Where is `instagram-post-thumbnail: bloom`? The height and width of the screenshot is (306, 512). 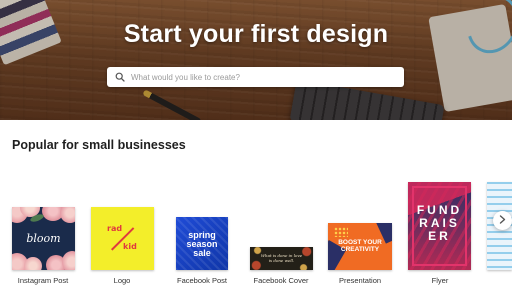 instagram-post-thumbnail: bloom is located at coordinates (43, 238).